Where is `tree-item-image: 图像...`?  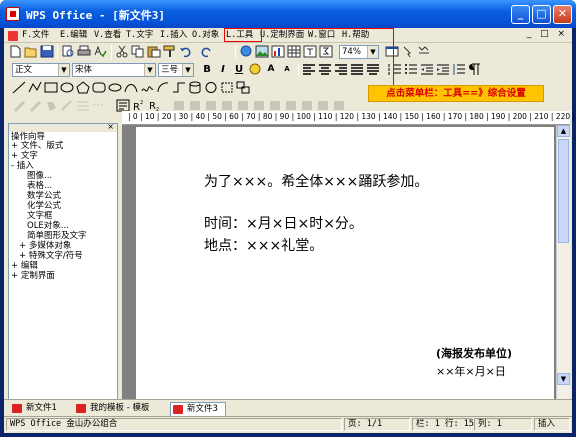
tree-item-image: 图像... is located at coordinates (39, 176).